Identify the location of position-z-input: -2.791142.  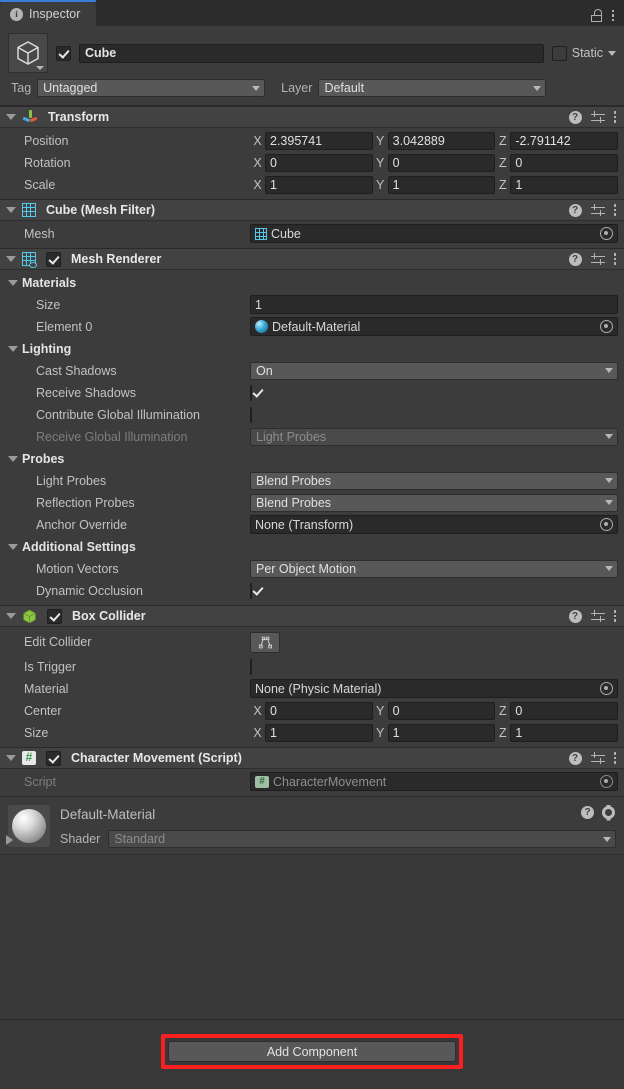
(564, 140).